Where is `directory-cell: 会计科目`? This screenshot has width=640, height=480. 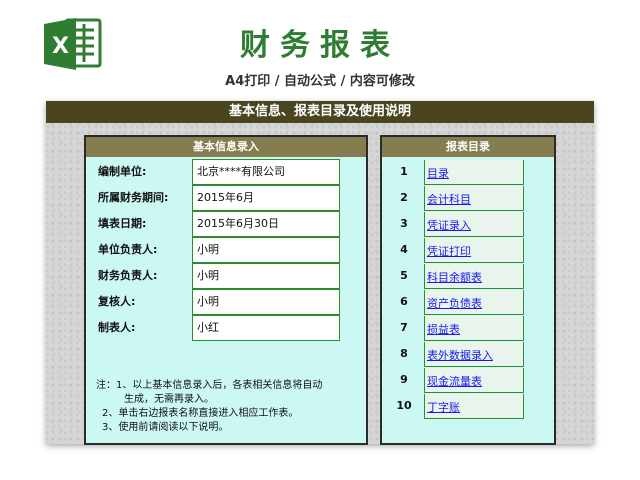 directory-cell: 会计科目 is located at coordinates (474, 198).